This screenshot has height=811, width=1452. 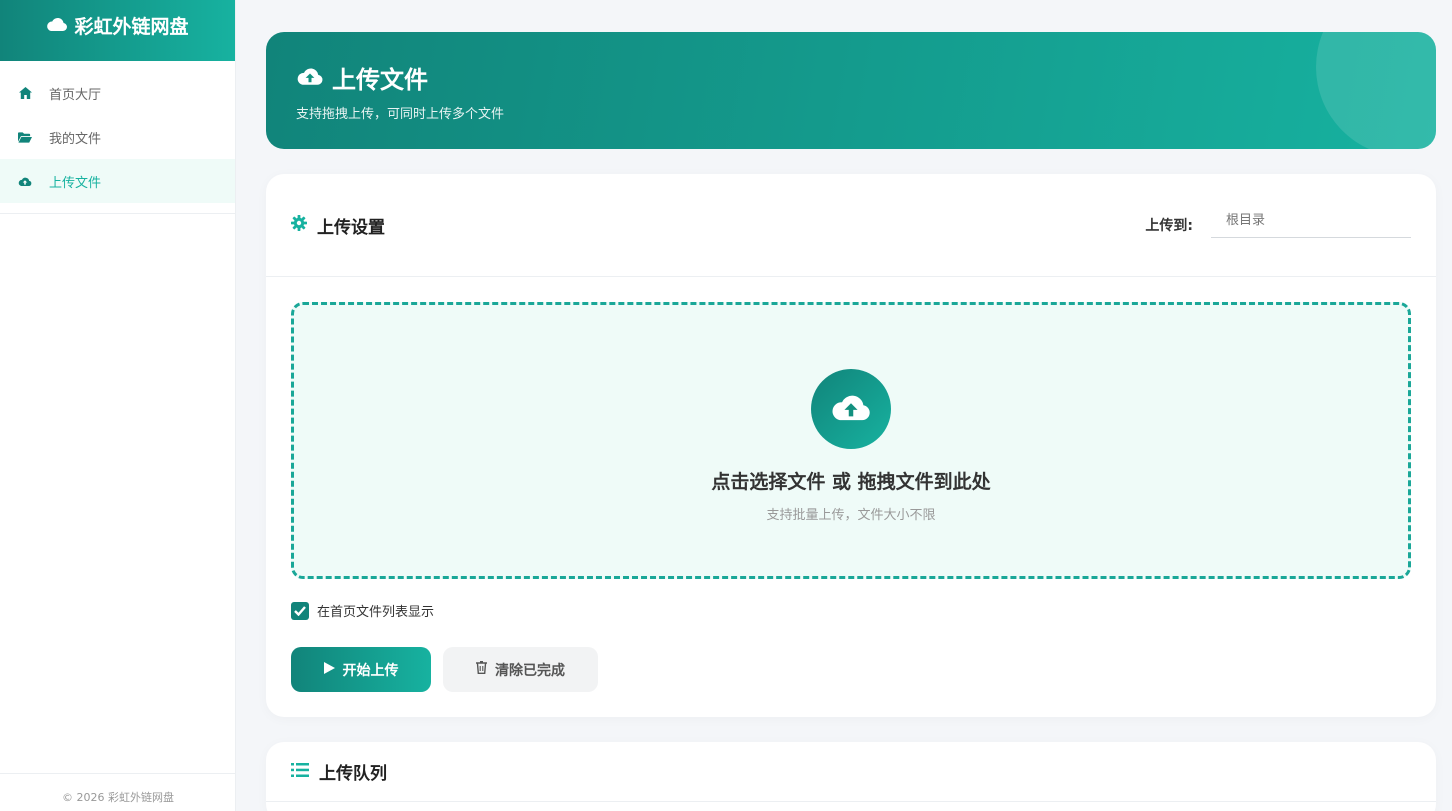 I want to click on upload-settings-title: 上传设置, so click(x=338, y=225).